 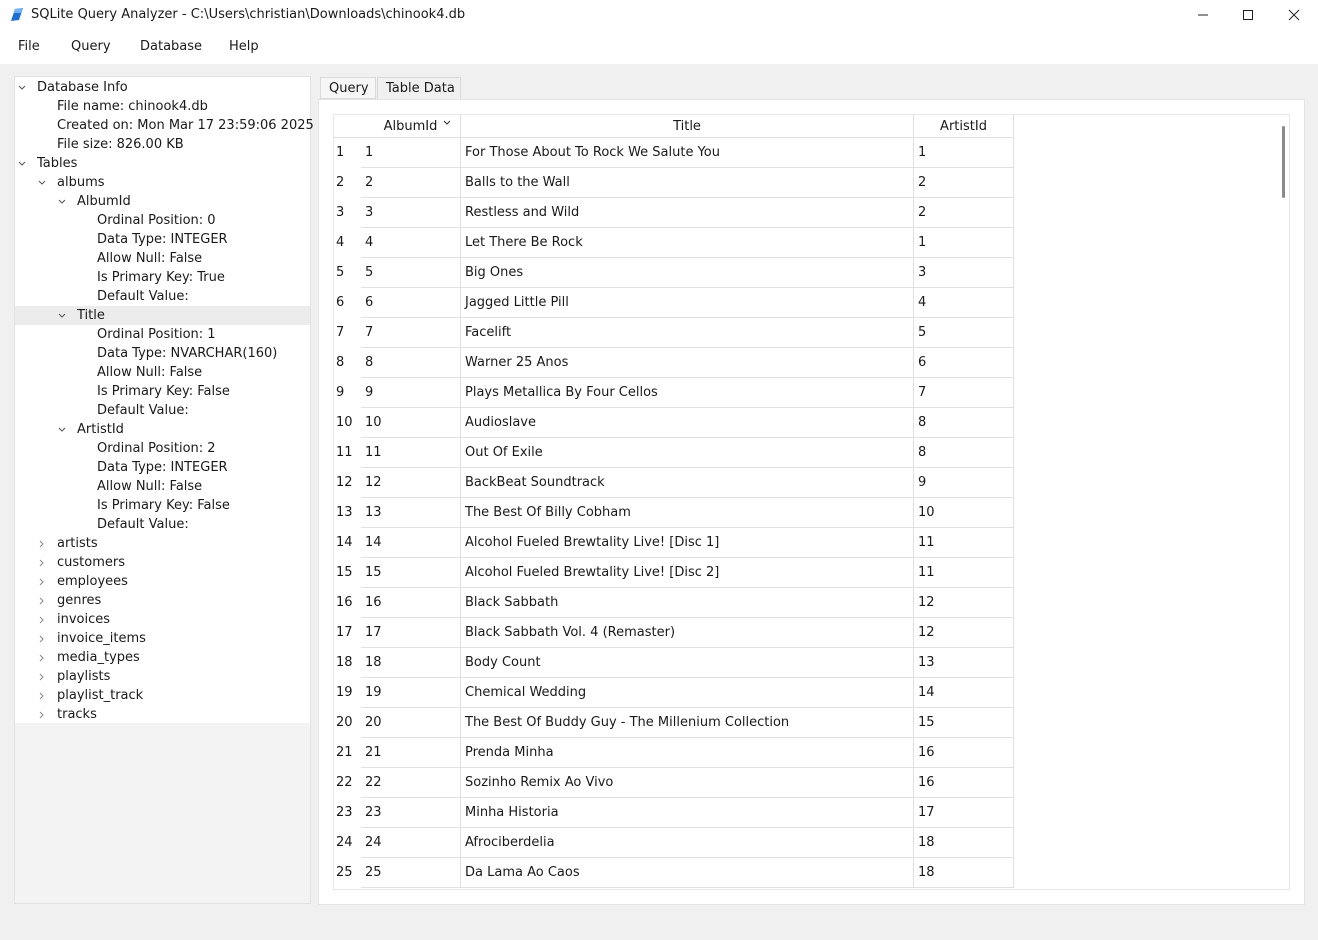 What do you see at coordinates (687, 543) in the screenshot?
I see `table-cell: Alcohol Fueled Brewtality Live! [Disc 1]` at bounding box center [687, 543].